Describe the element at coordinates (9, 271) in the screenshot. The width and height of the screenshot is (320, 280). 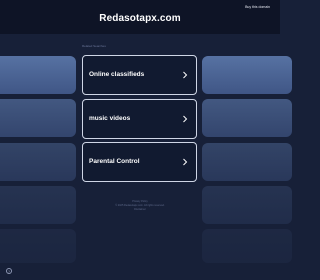
I see `help-icon: ?` at that location.